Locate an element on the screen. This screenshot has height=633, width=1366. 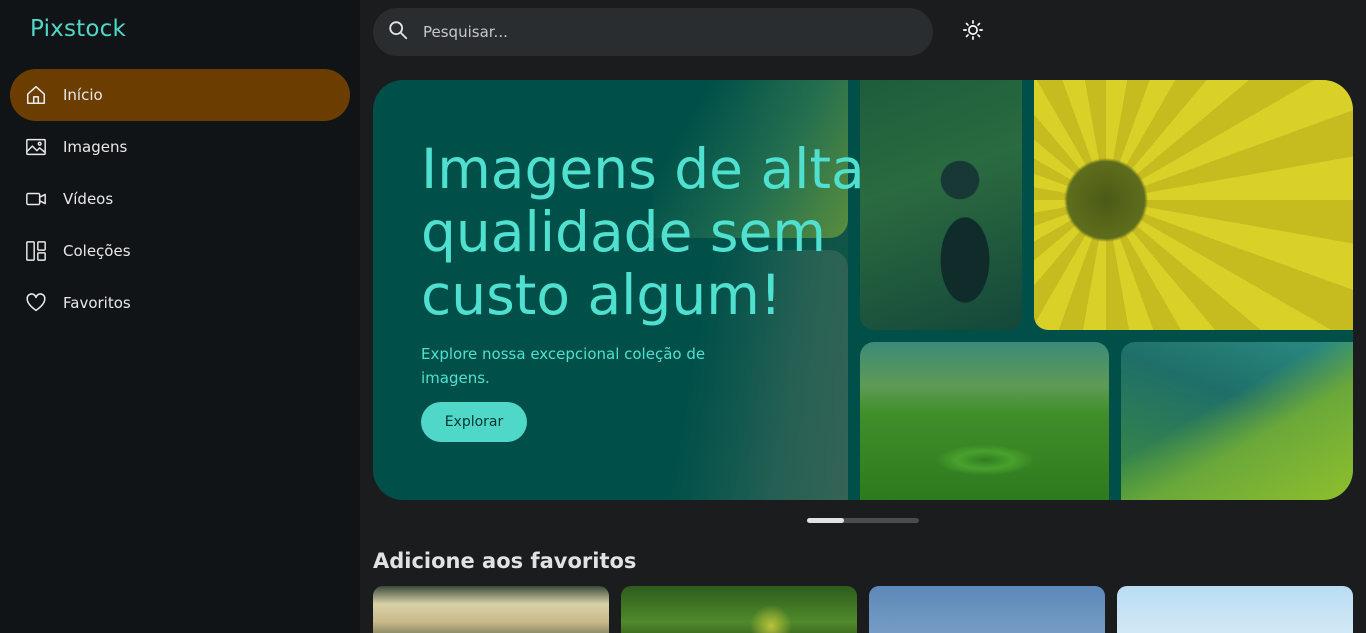
hero-photo-valley is located at coordinates (984, 421).